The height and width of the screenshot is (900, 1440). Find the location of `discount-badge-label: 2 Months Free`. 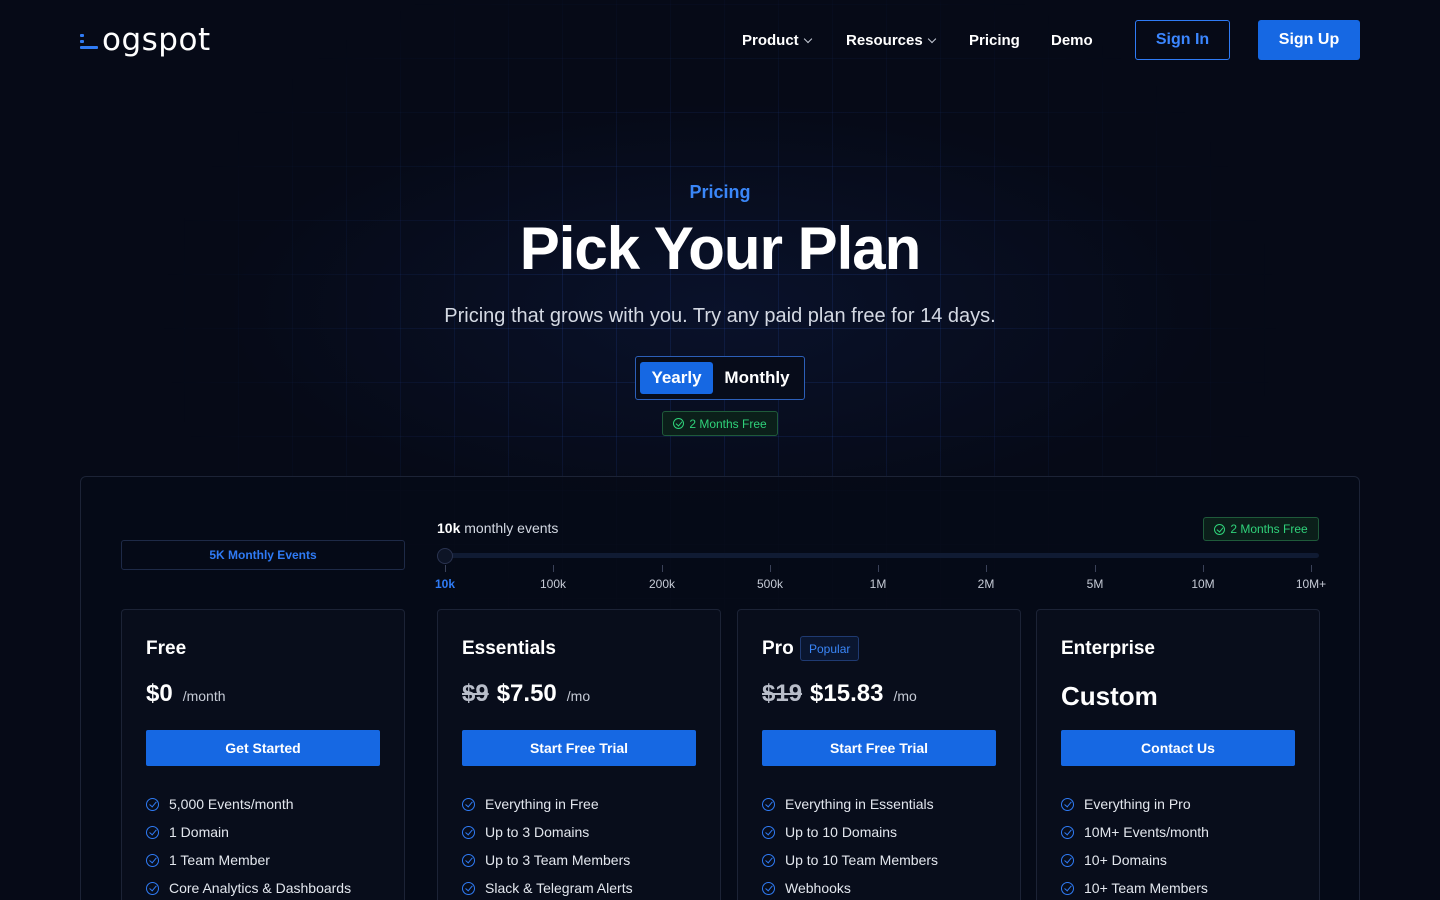

discount-badge-label: 2 Months Free is located at coordinates (728, 423).